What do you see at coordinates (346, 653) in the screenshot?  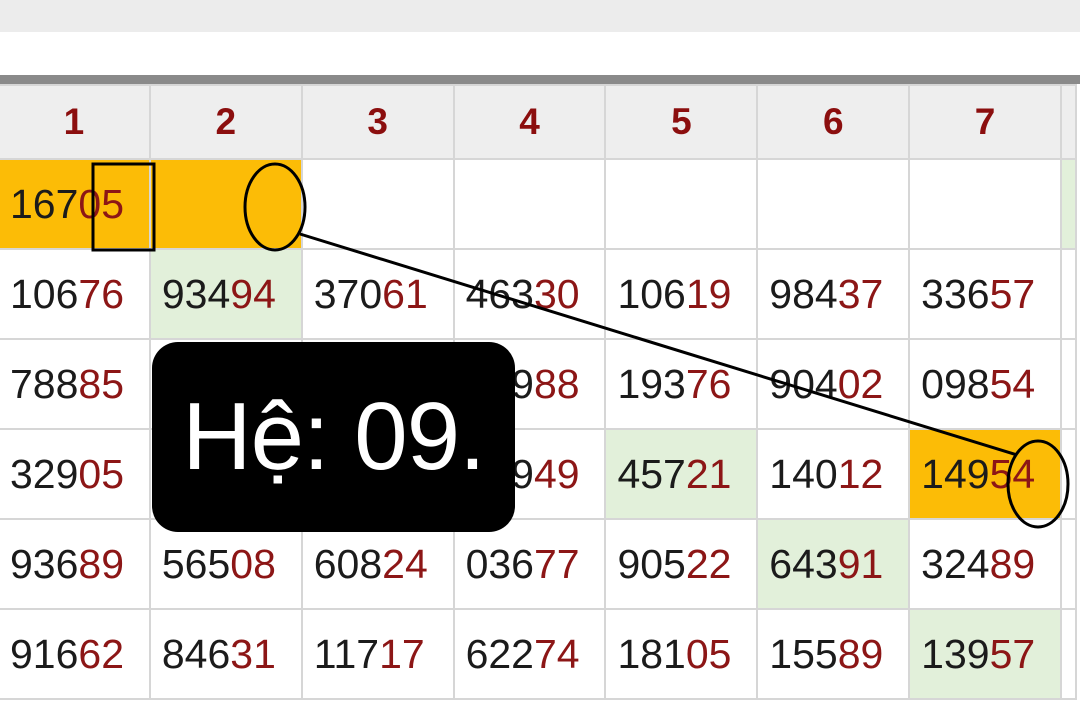 I see `number-head: 117` at bounding box center [346, 653].